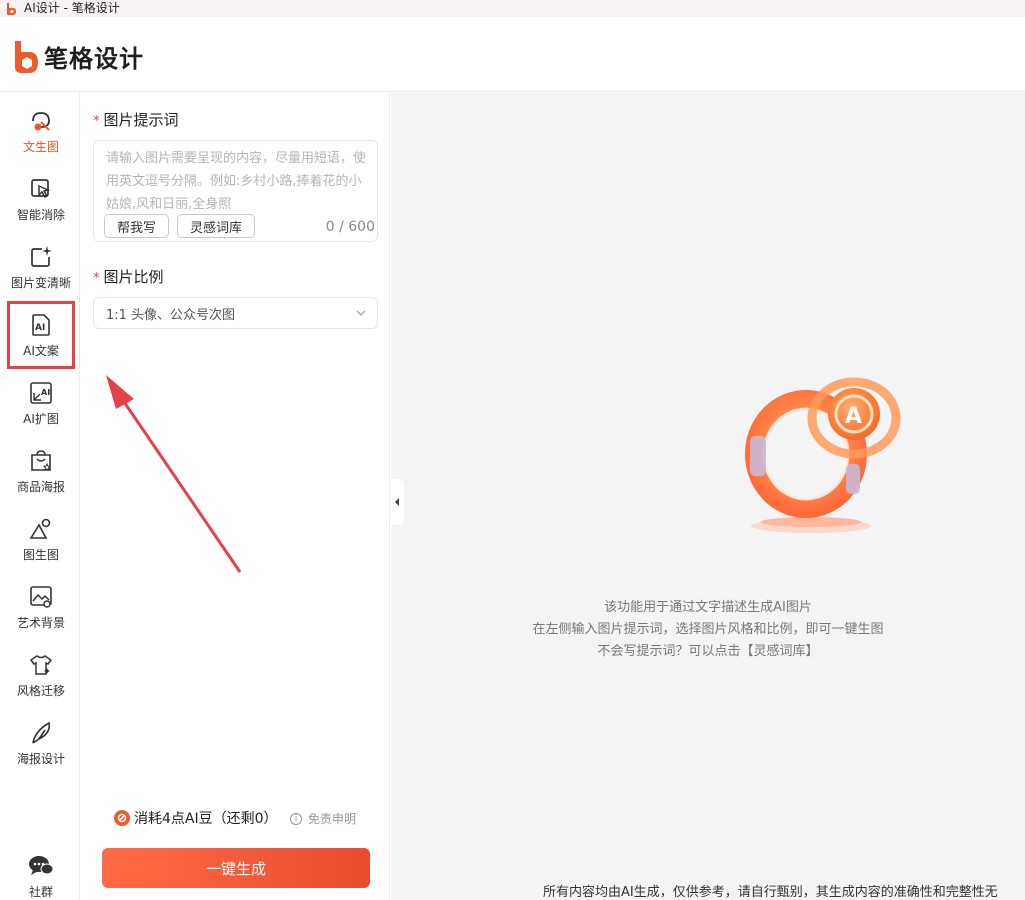 The image size is (1025, 900). What do you see at coordinates (41, 866) in the screenshot?
I see `chat-icon` at bounding box center [41, 866].